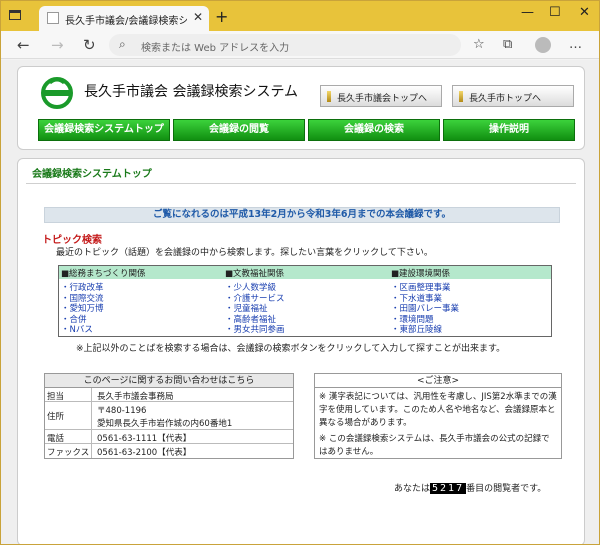 The width and height of the screenshot is (600, 545). Describe the element at coordinates (466, 329) in the screenshot. I see `topic-link: ・東部丘陵線` at that location.